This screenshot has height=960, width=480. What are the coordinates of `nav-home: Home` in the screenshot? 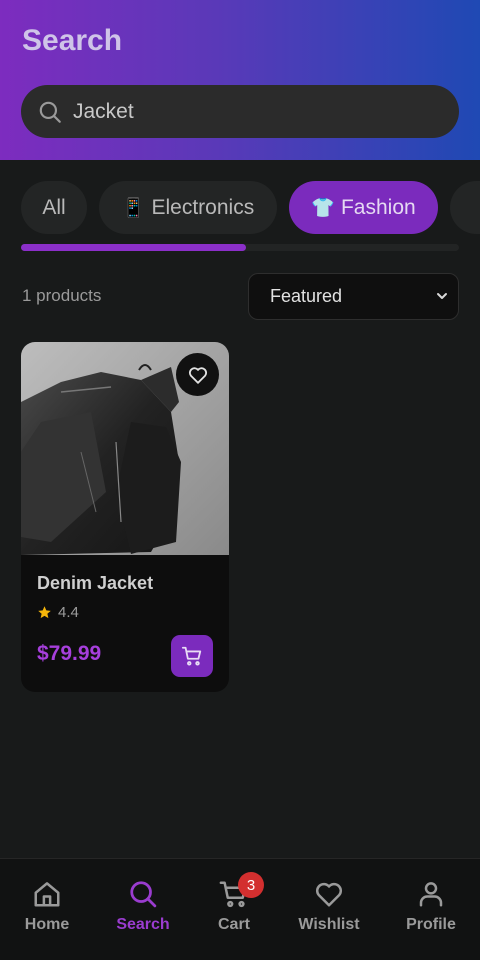 It's located at (47, 906).